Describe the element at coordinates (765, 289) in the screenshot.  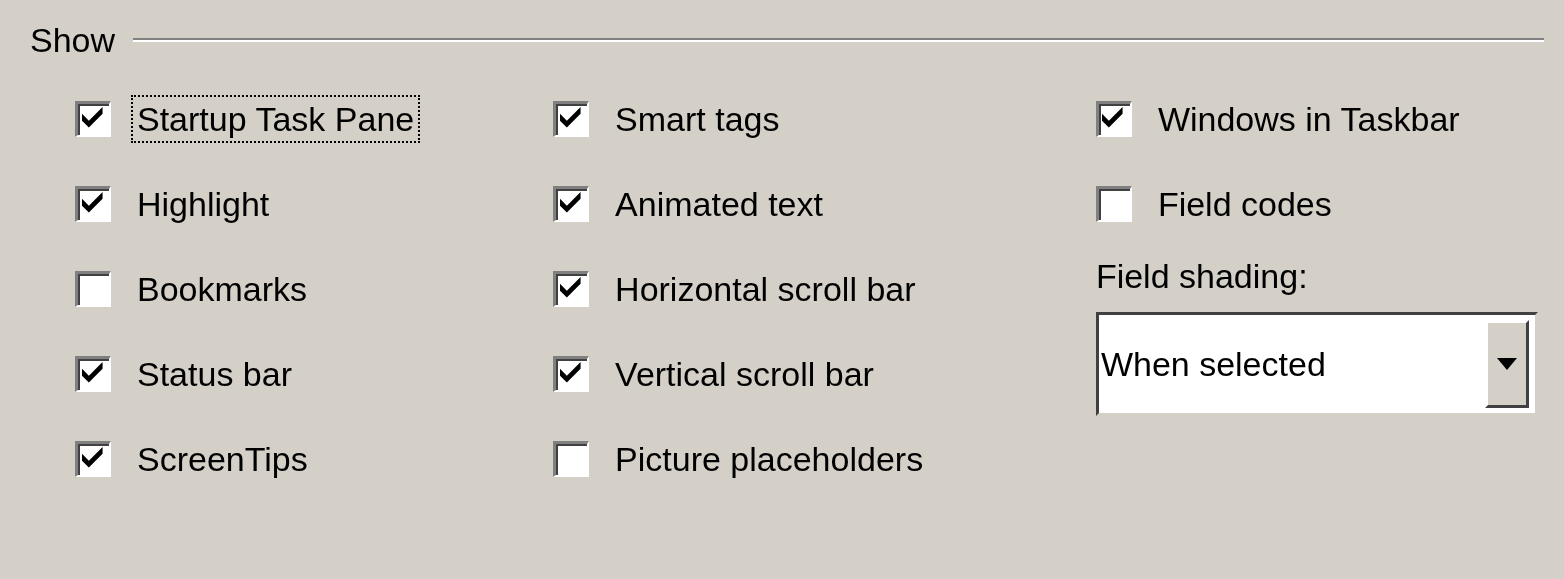
I see `checkbox-label: Horizontal scroll bar` at that location.